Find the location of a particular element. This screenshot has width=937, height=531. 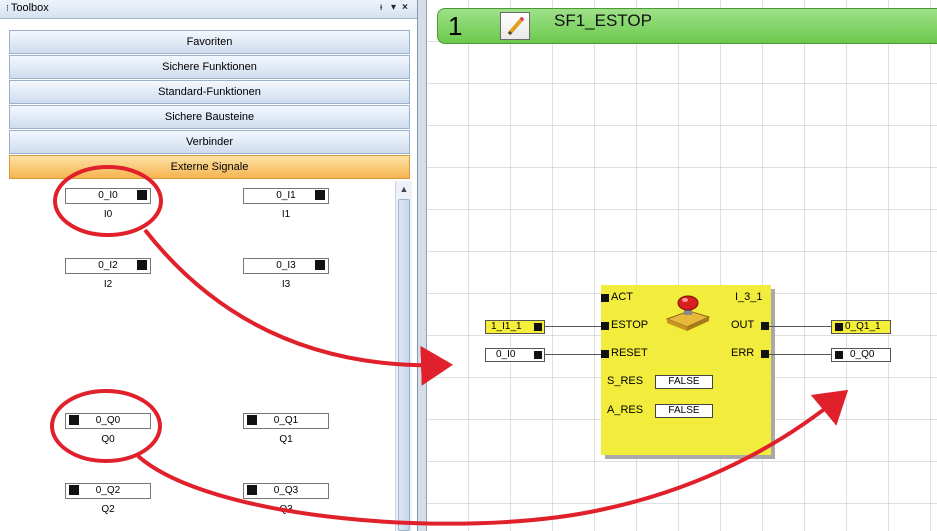

scroll-up-icon: ▲ is located at coordinates (404, 189).